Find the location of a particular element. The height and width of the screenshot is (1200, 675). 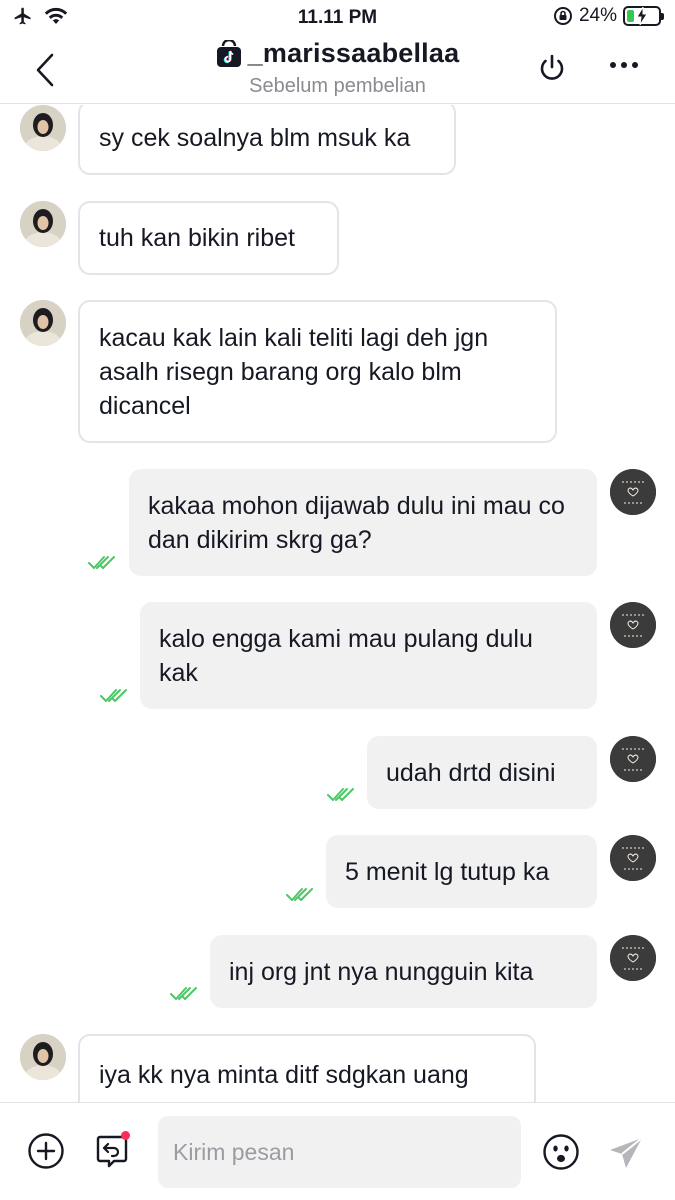

battery-level is located at coordinates (630, 16).